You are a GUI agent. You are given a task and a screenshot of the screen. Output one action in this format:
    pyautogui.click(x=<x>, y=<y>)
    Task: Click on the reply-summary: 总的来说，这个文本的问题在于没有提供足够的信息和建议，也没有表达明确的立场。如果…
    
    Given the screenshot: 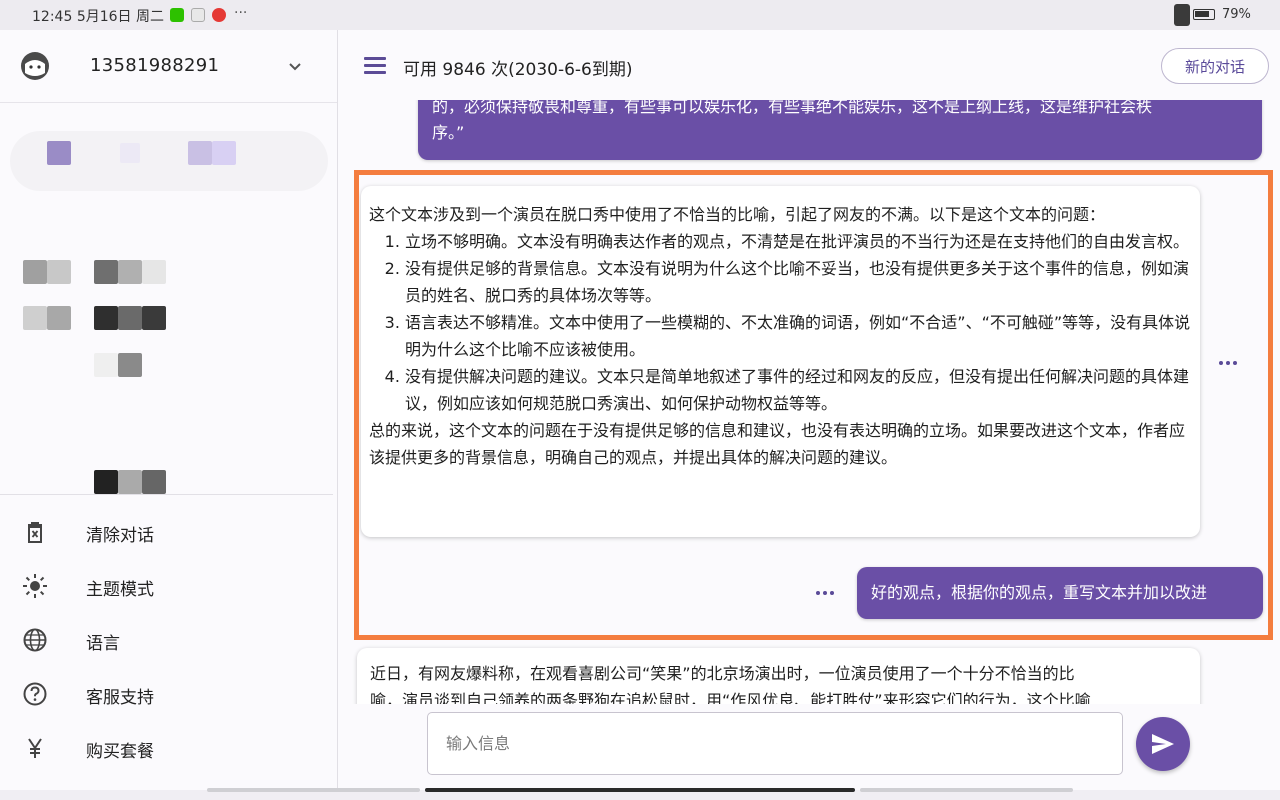 What is the action you would take?
    pyautogui.click(x=777, y=444)
    